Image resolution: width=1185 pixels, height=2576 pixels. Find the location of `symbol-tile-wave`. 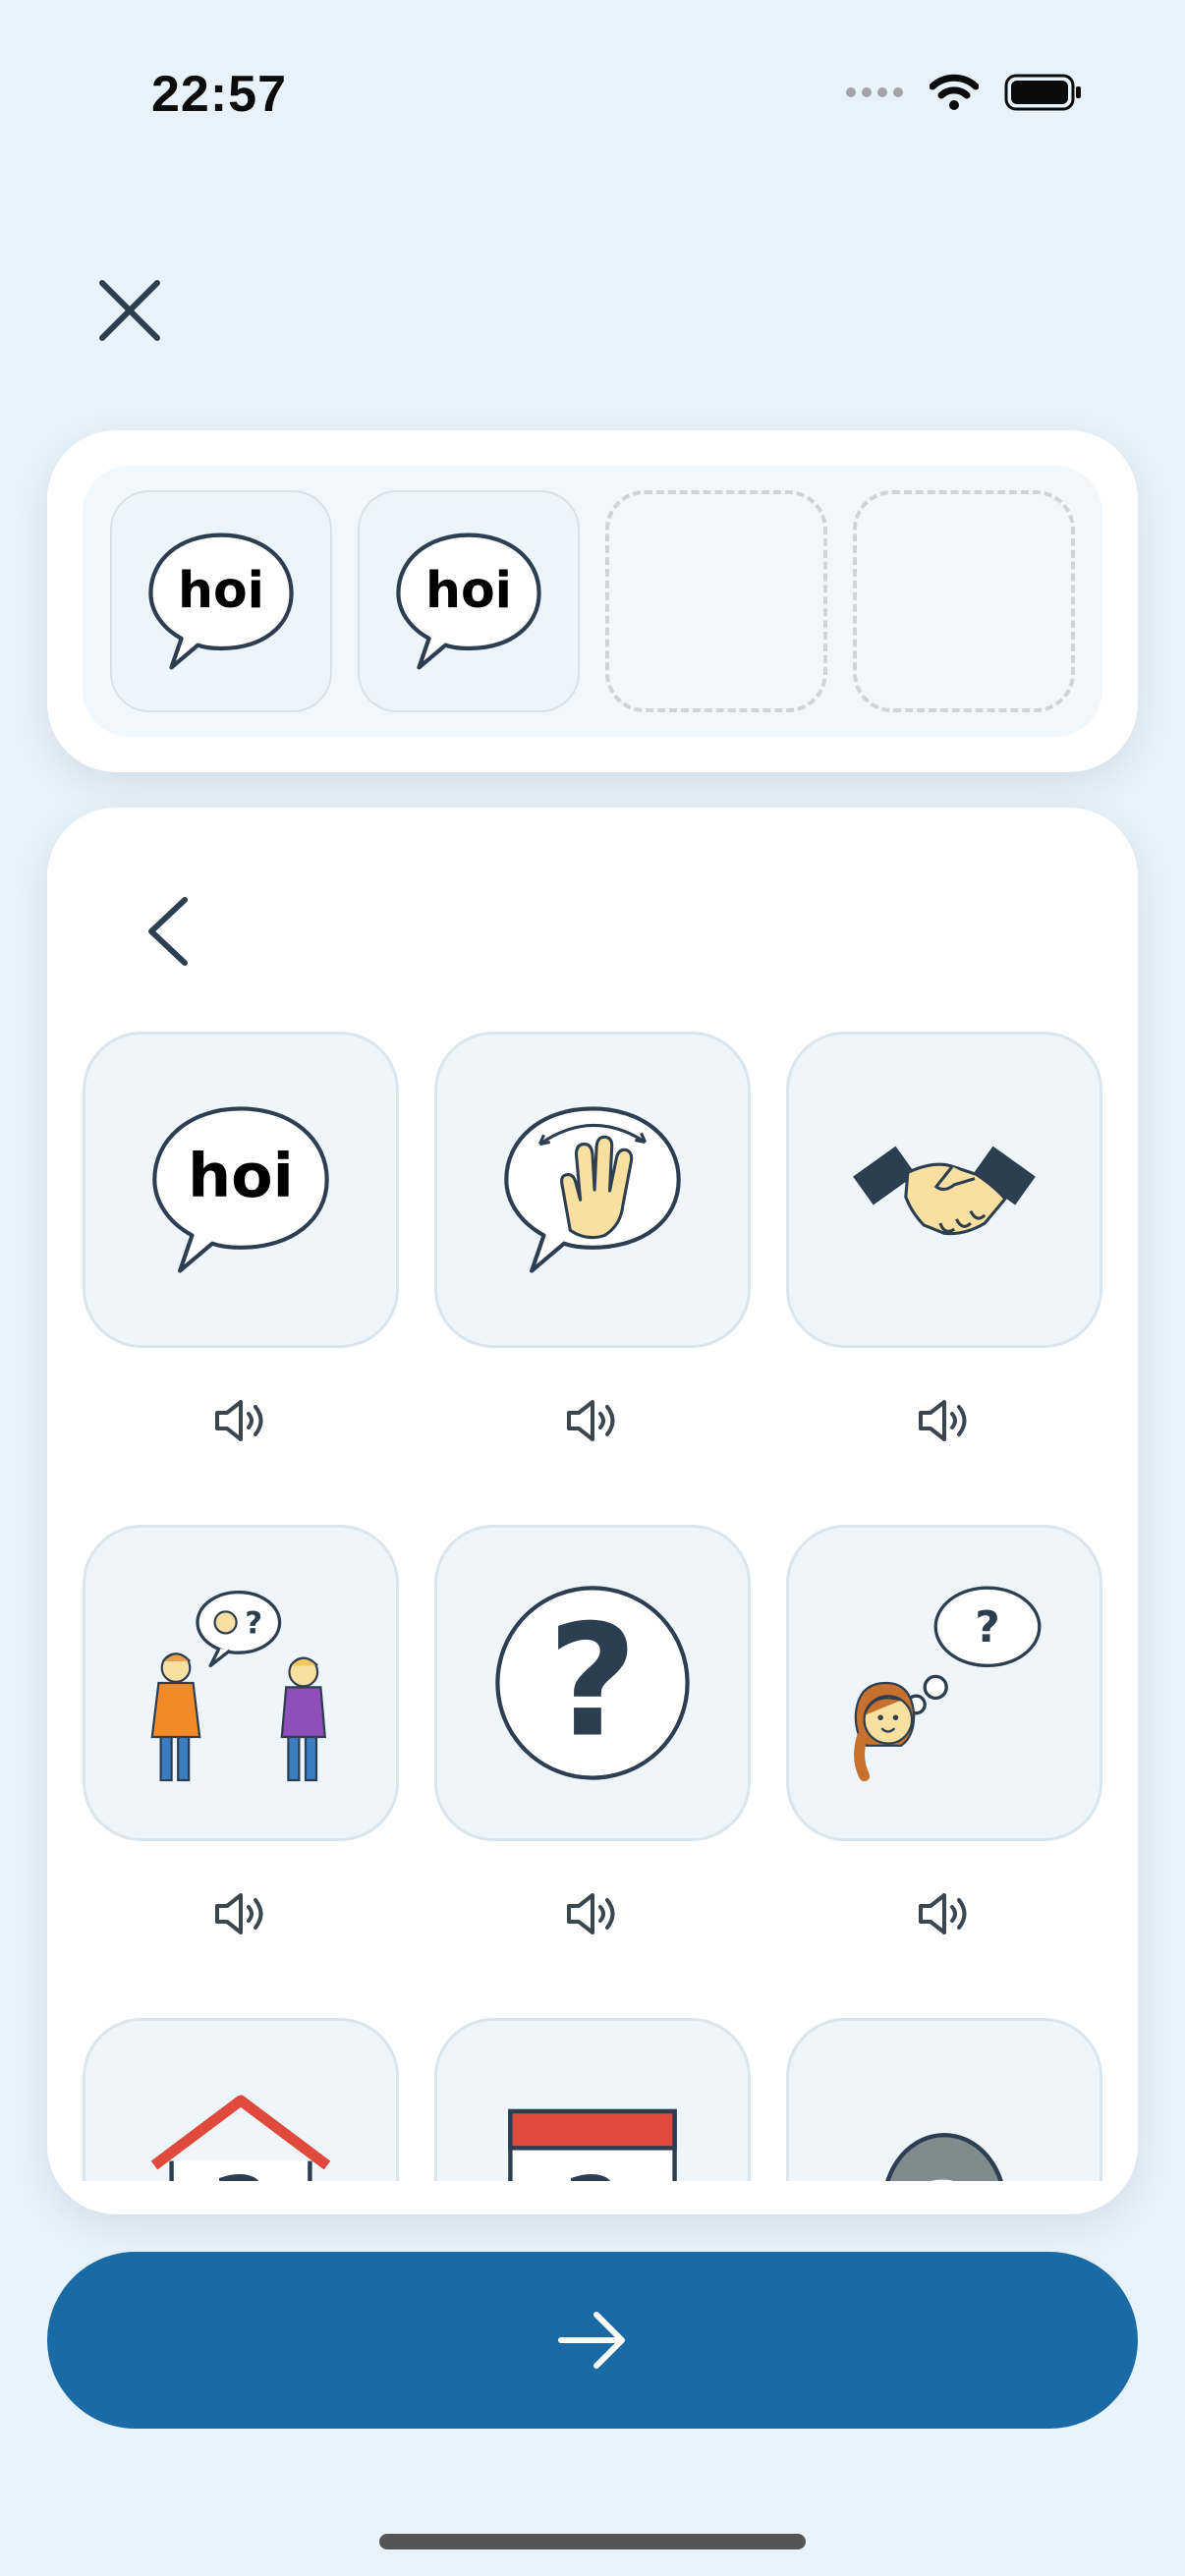

symbol-tile-wave is located at coordinates (592, 1190).